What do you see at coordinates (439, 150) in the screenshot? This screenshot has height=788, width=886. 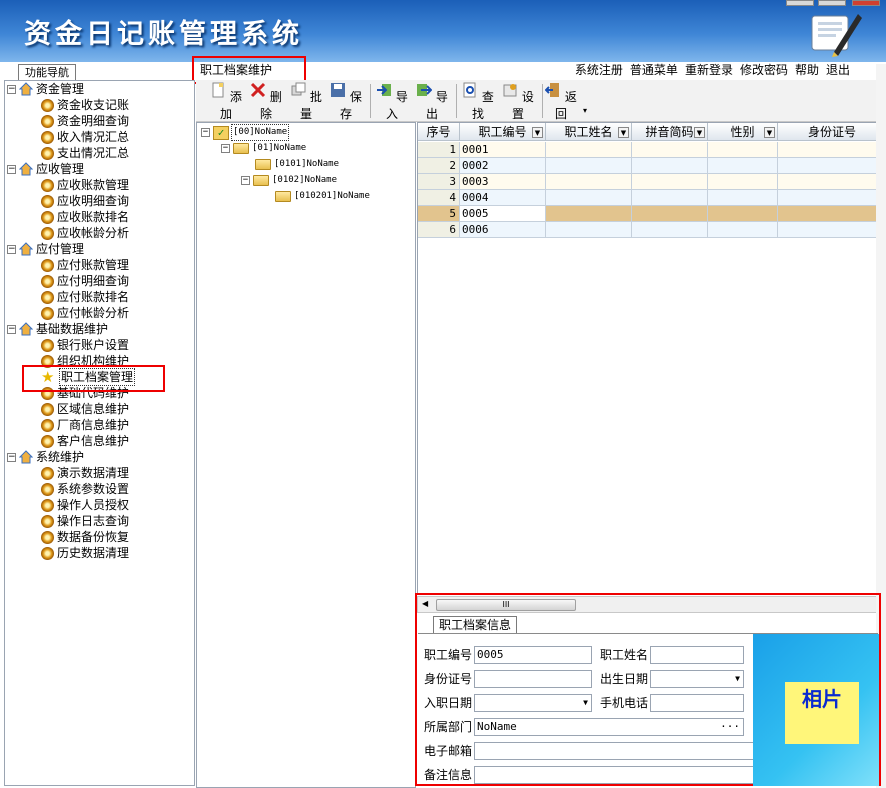 I see `table-cell: 1` at bounding box center [439, 150].